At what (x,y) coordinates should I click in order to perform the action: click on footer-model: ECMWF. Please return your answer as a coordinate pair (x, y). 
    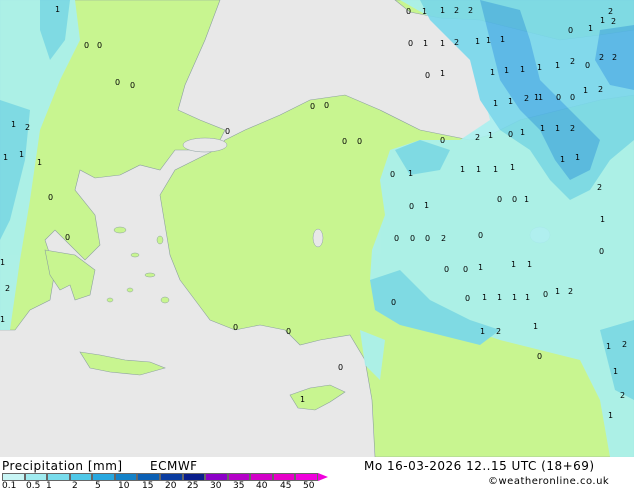
    Looking at the image, I should click on (174, 466).